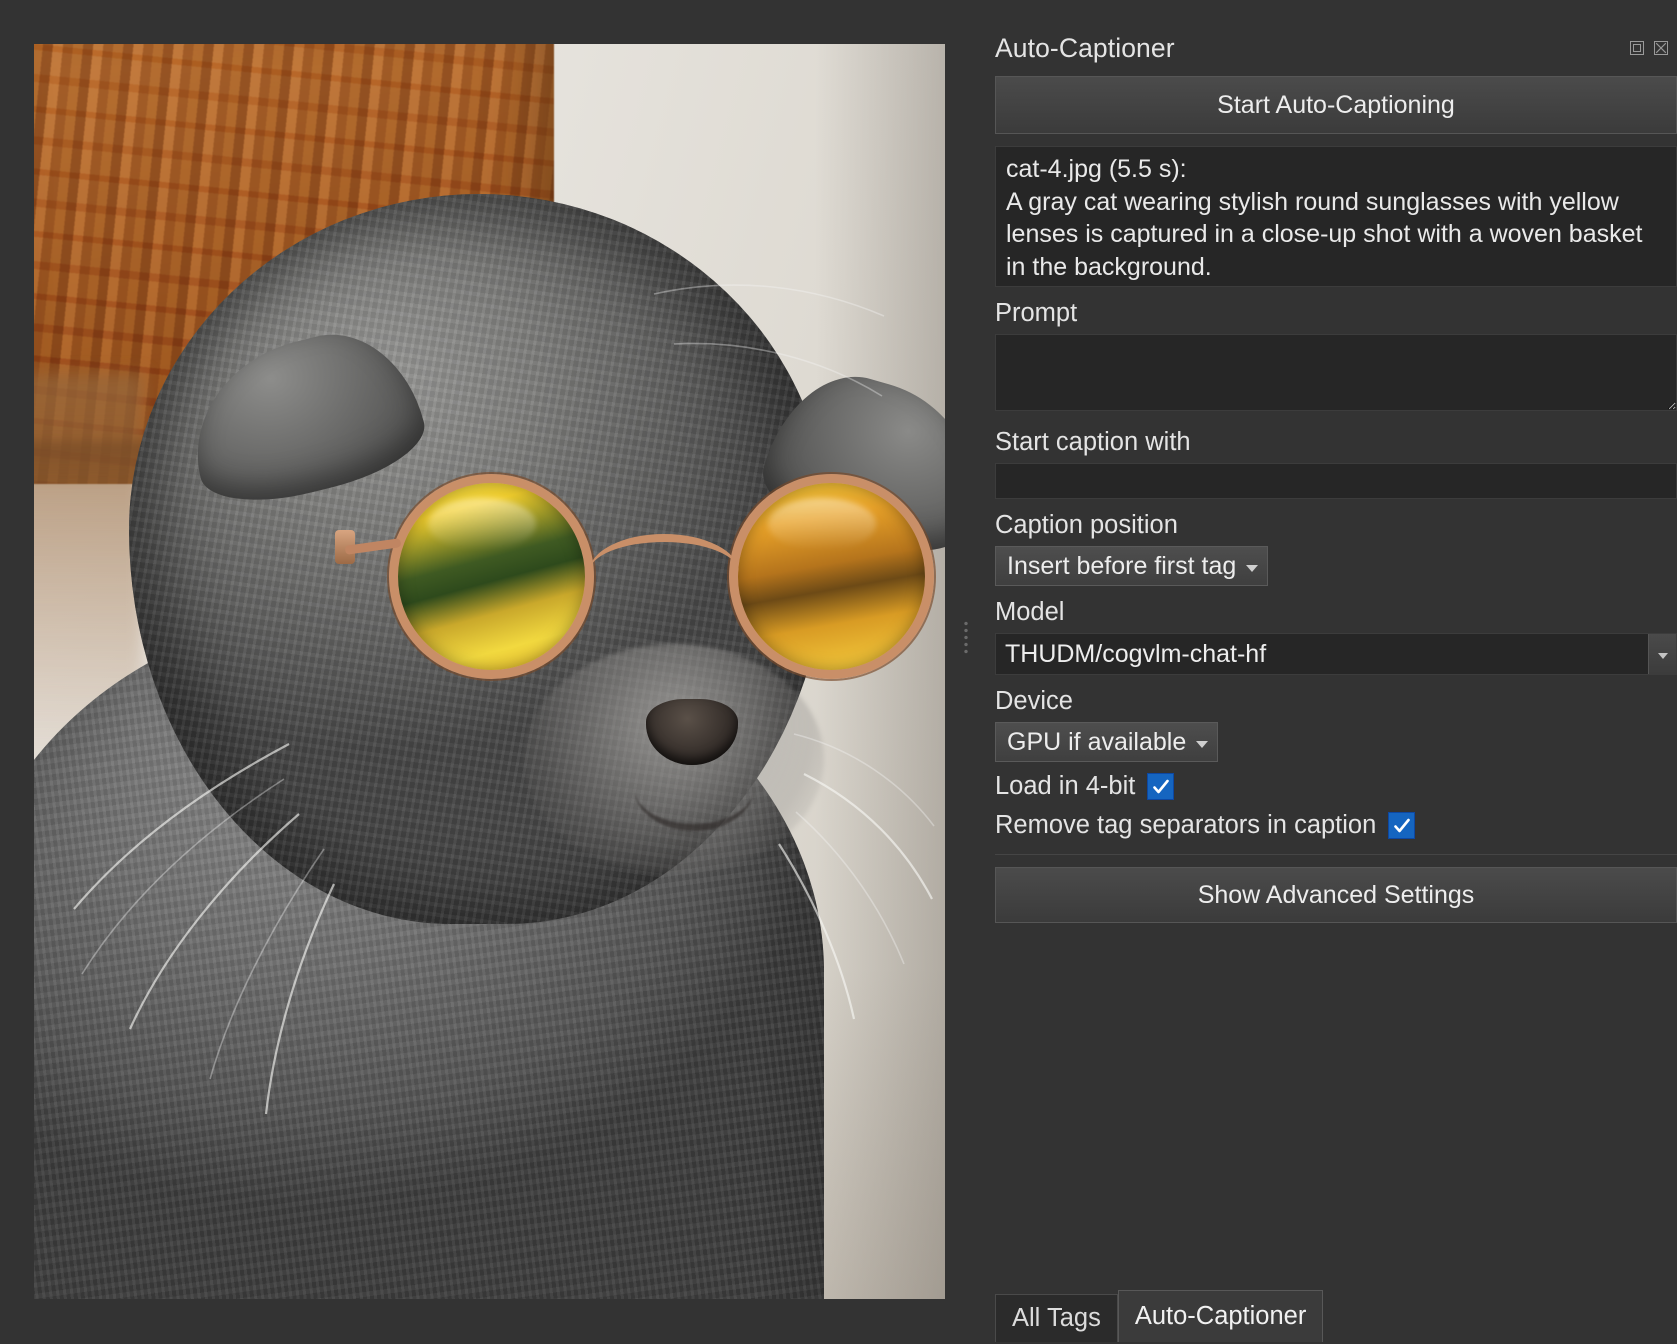 This screenshot has height=1344, width=1677. Describe the element at coordinates (1336, 372) in the screenshot. I see `prompt-input` at that location.